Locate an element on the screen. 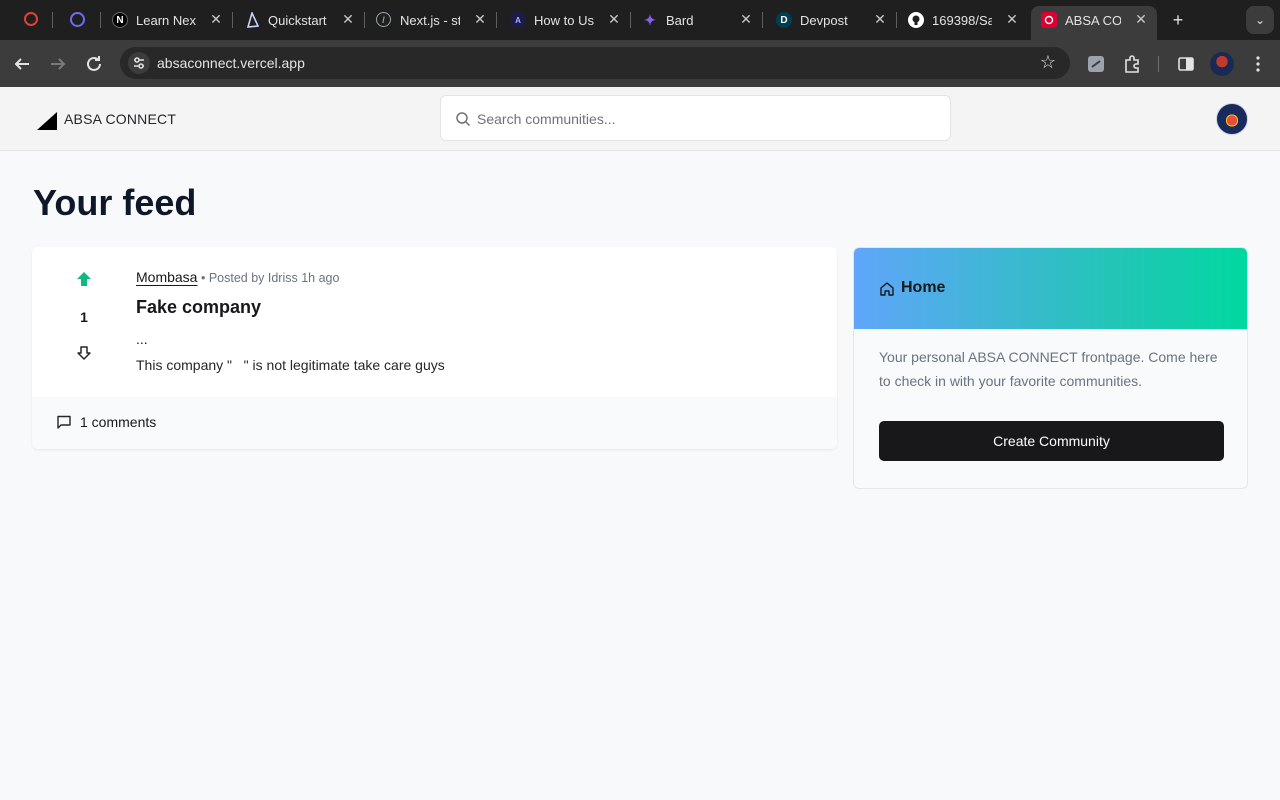 The image size is (1280, 800). tab-quickstart: Quickstart ✕ is located at coordinates (299, 20).